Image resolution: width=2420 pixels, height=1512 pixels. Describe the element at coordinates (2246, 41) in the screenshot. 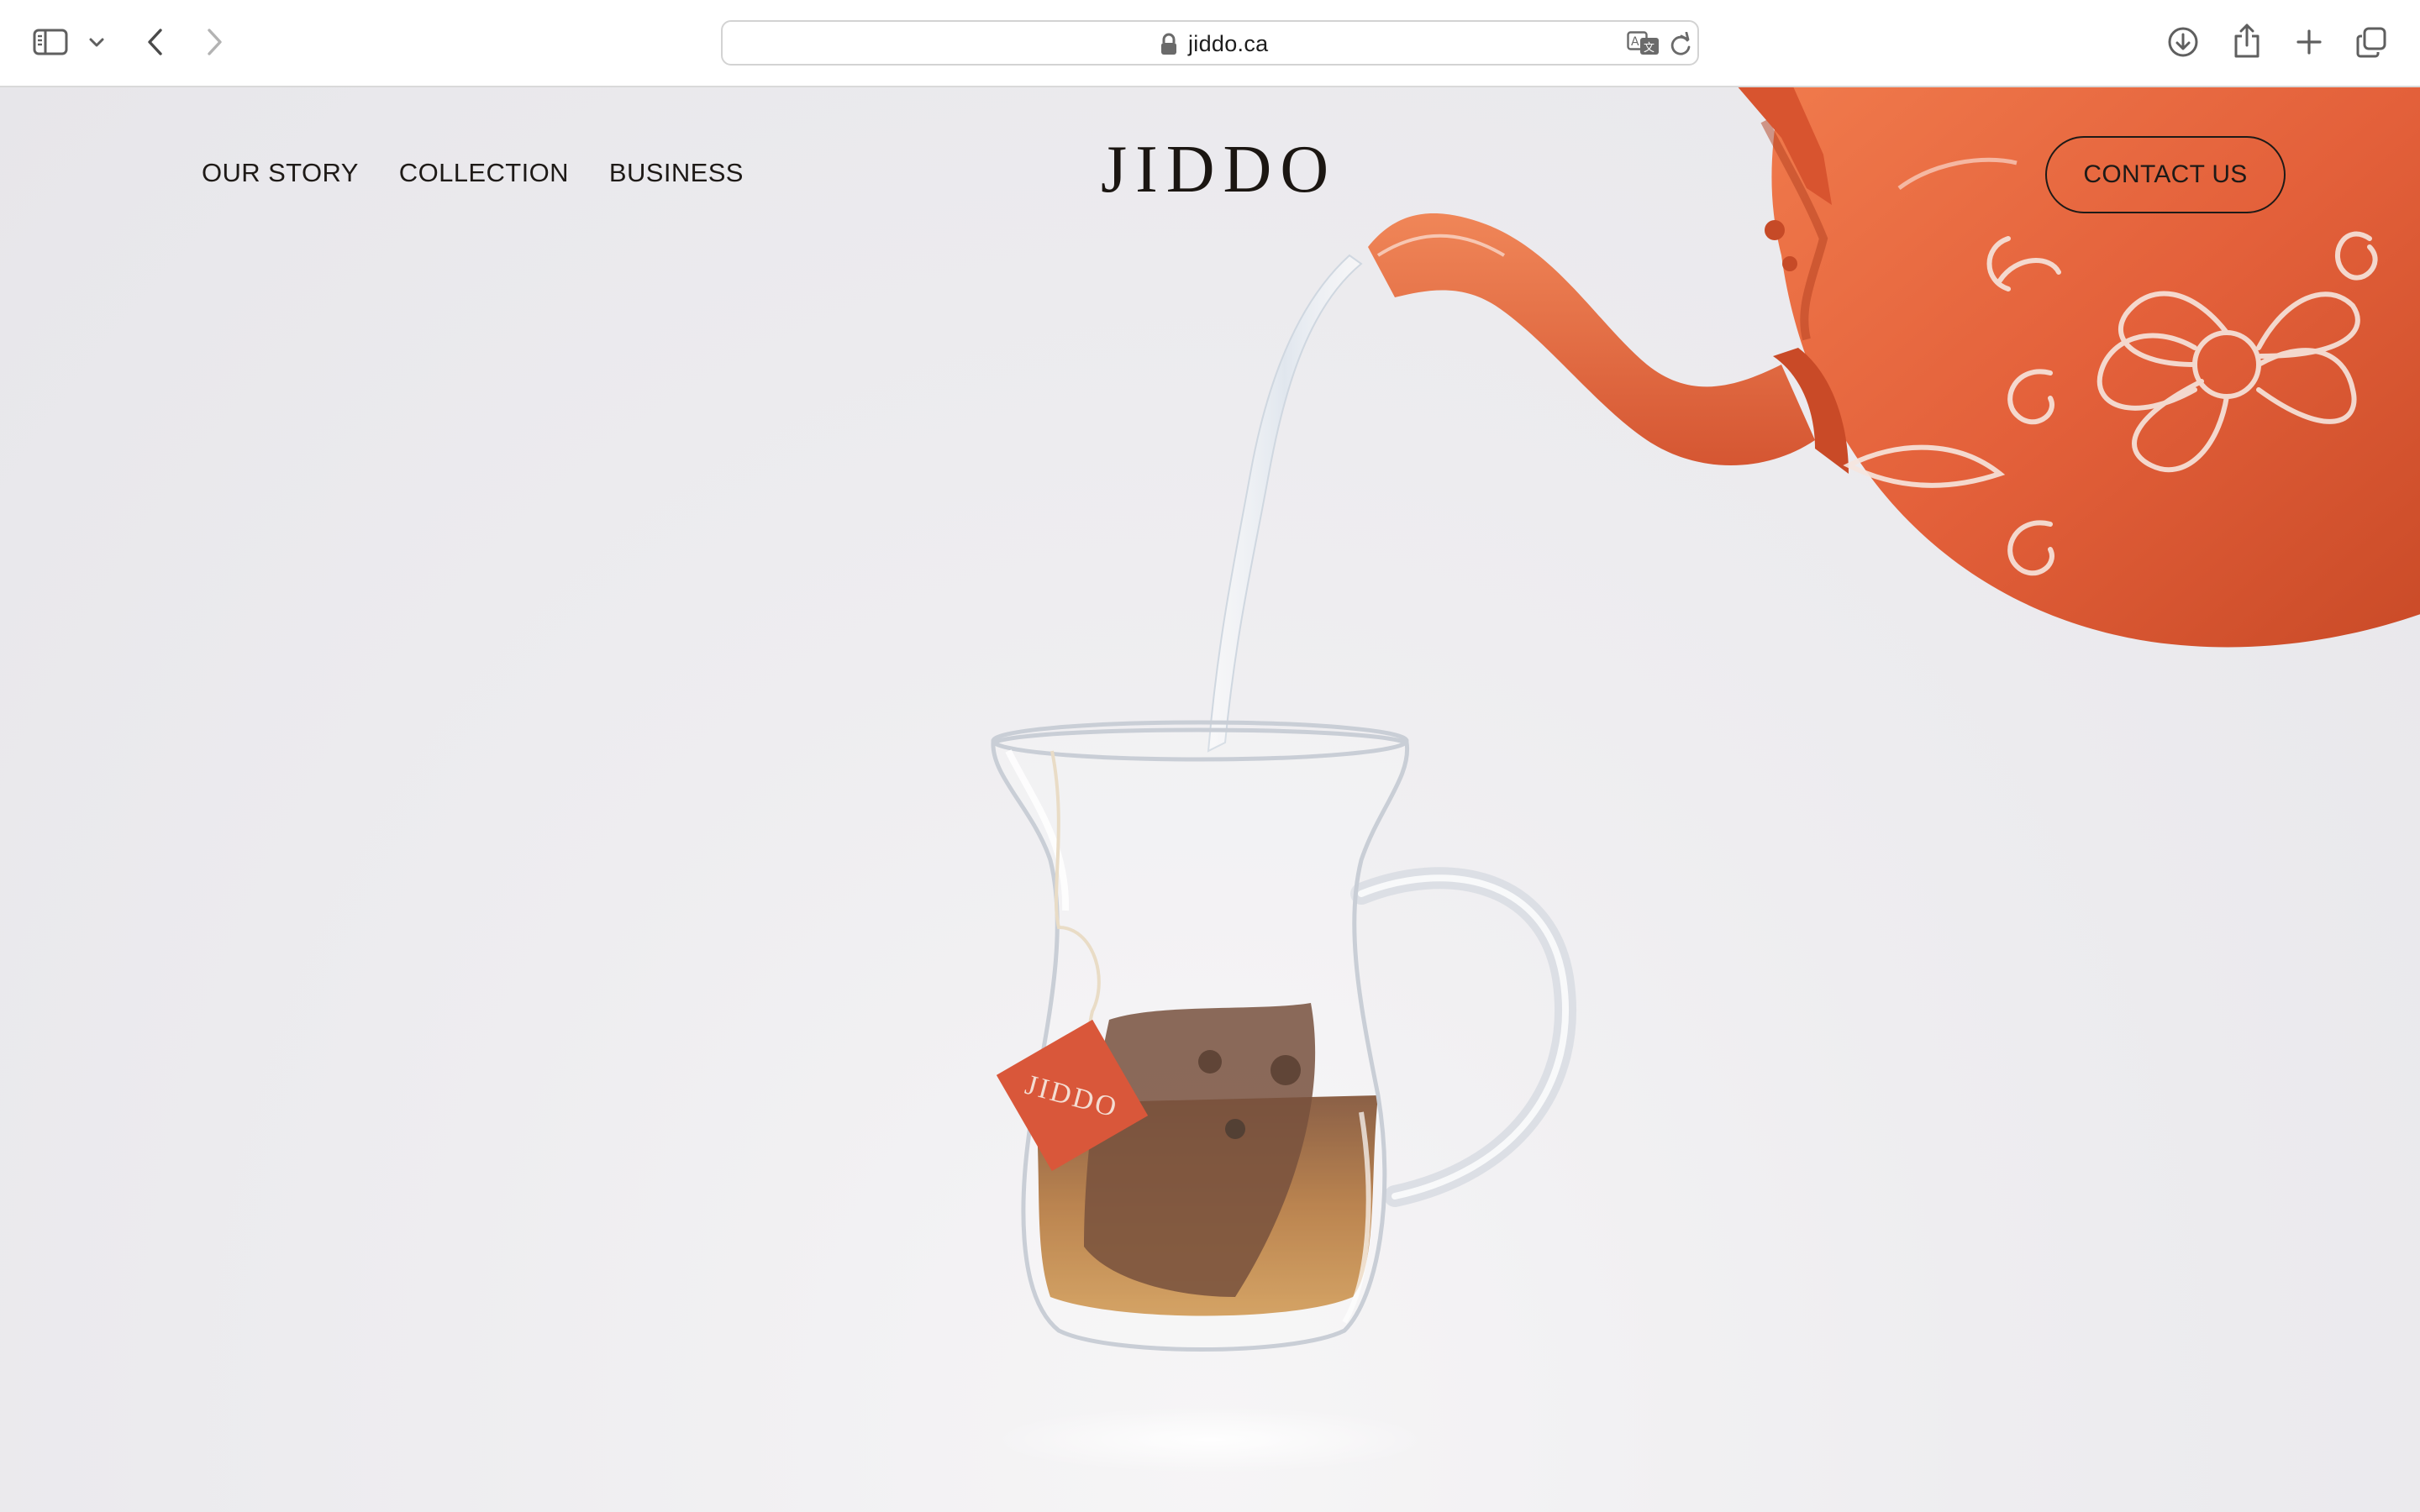

I see `share-icon` at that location.